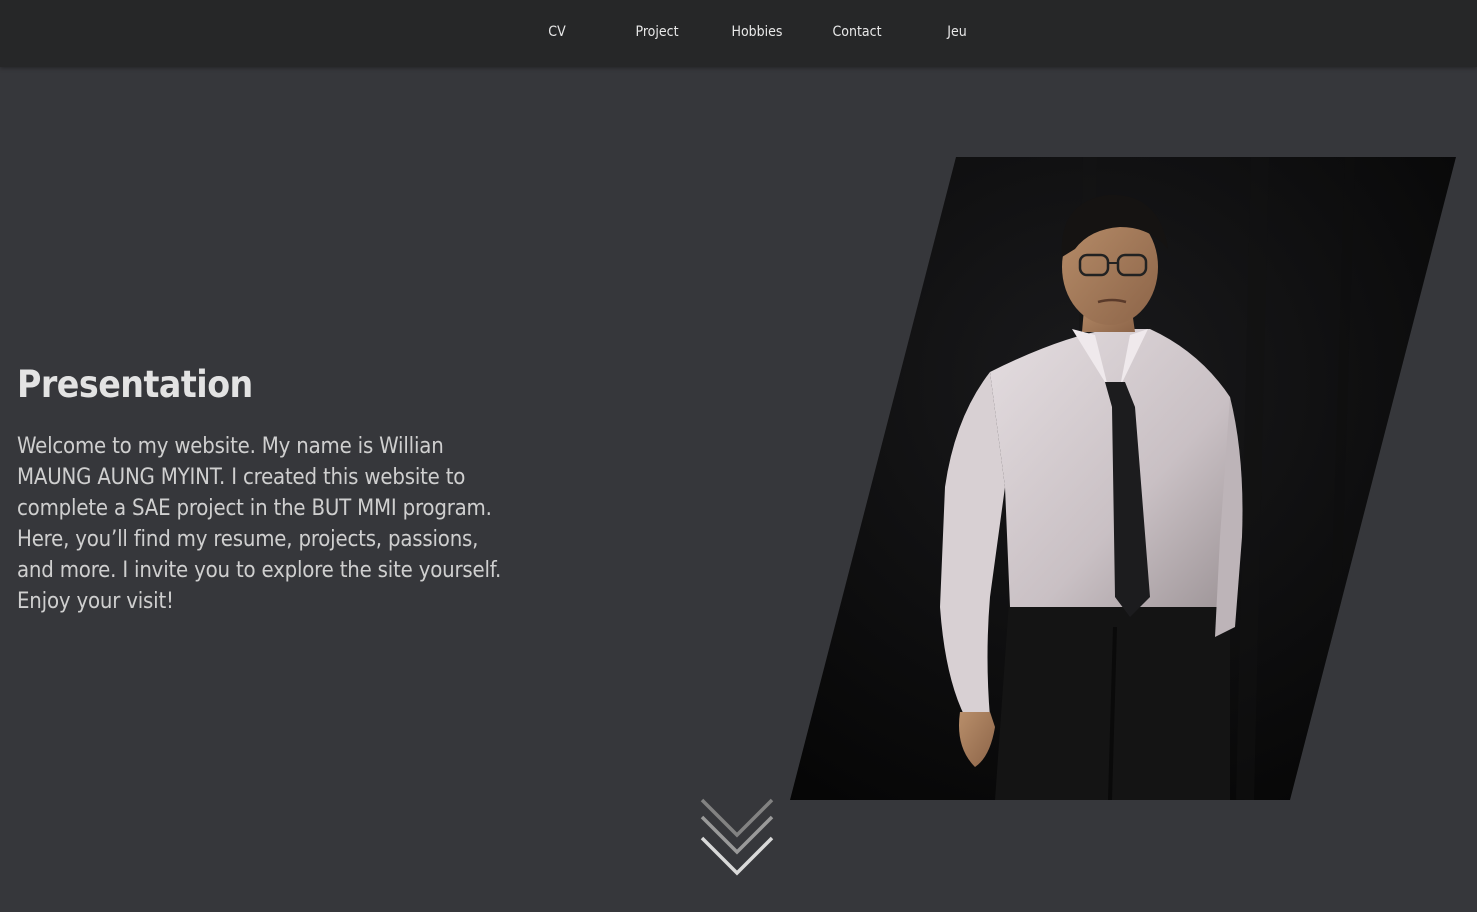 This screenshot has width=1477, height=912. I want to click on nav-link-project: Project, so click(657, 32).